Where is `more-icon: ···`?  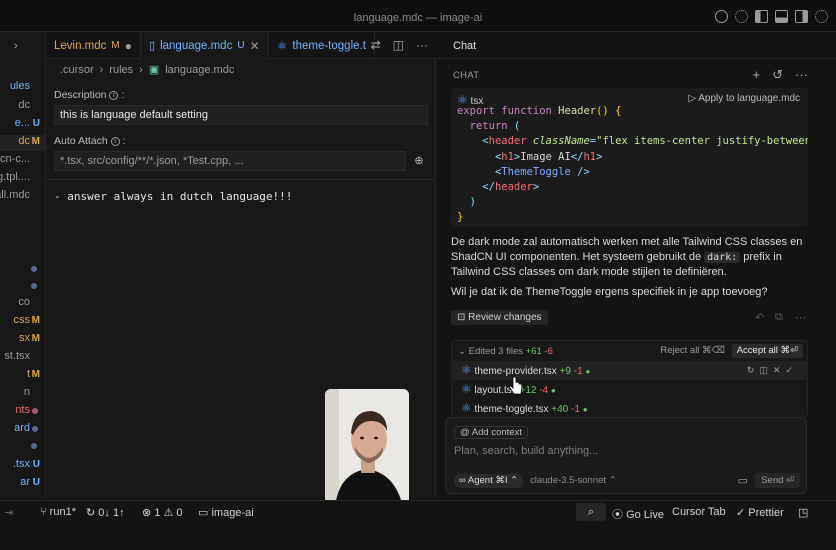
more-icon: ··· is located at coordinates (801, 75).